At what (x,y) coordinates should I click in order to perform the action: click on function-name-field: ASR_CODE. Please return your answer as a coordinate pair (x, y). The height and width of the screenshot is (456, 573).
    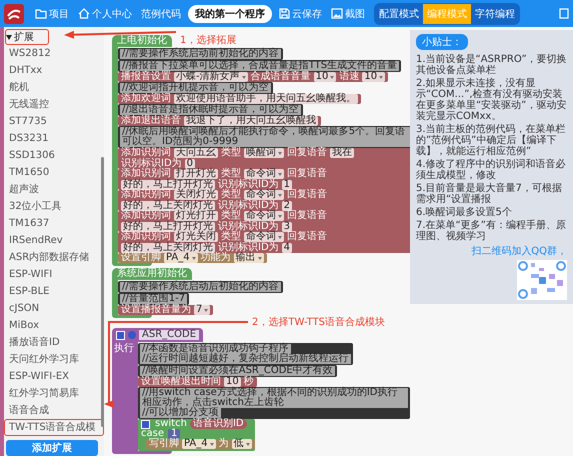
    Looking at the image, I should click on (169, 335).